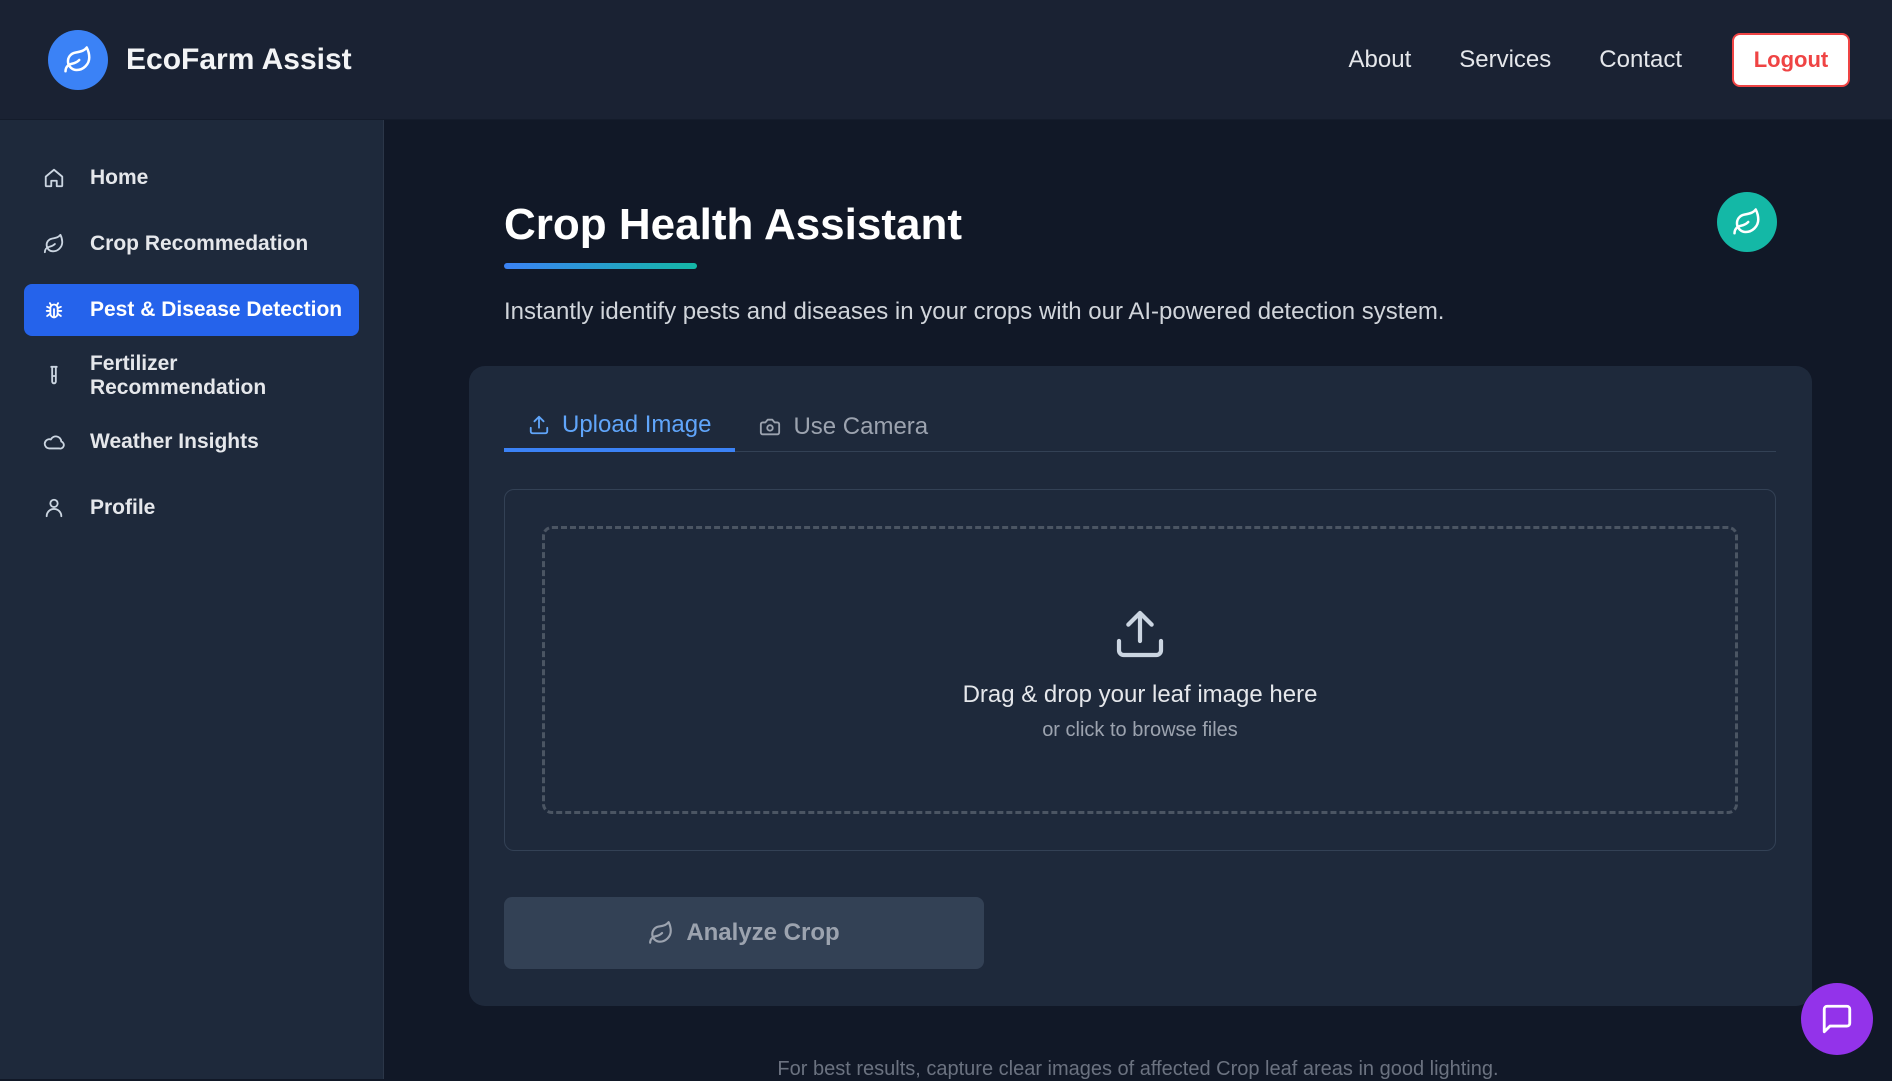 Image resolution: width=1892 pixels, height=1081 pixels. Describe the element at coordinates (54, 310) in the screenshot. I see `bug-icon` at that location.